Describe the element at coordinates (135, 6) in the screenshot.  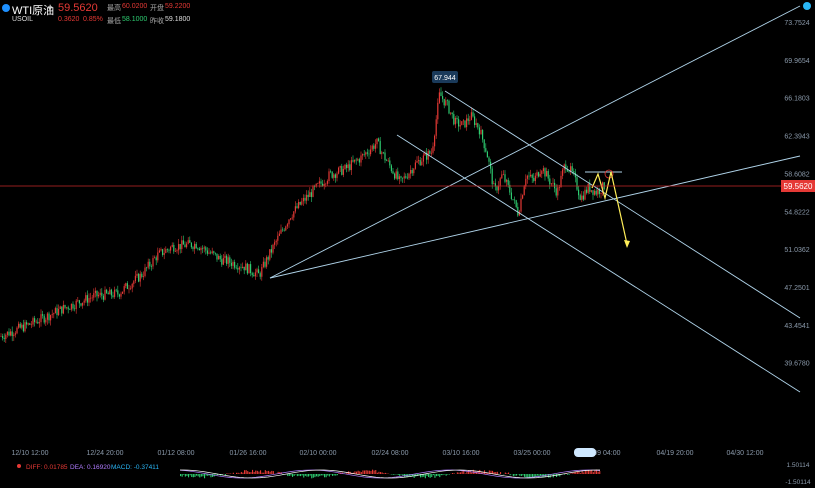
I see `high-value: 60.0200` at that location.